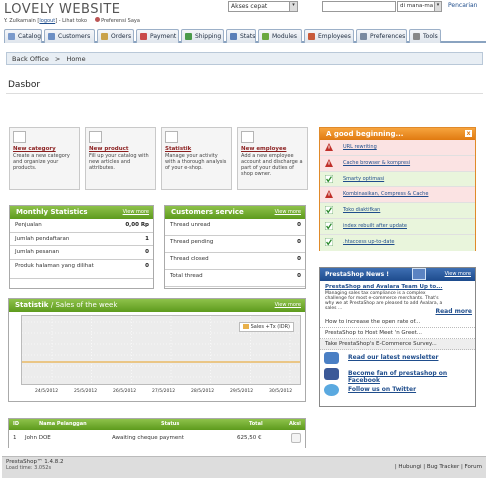  What do you see at coordinates (265, 36) in the screenshot?
I see `modules-icon` at bounding box center [265, 36].